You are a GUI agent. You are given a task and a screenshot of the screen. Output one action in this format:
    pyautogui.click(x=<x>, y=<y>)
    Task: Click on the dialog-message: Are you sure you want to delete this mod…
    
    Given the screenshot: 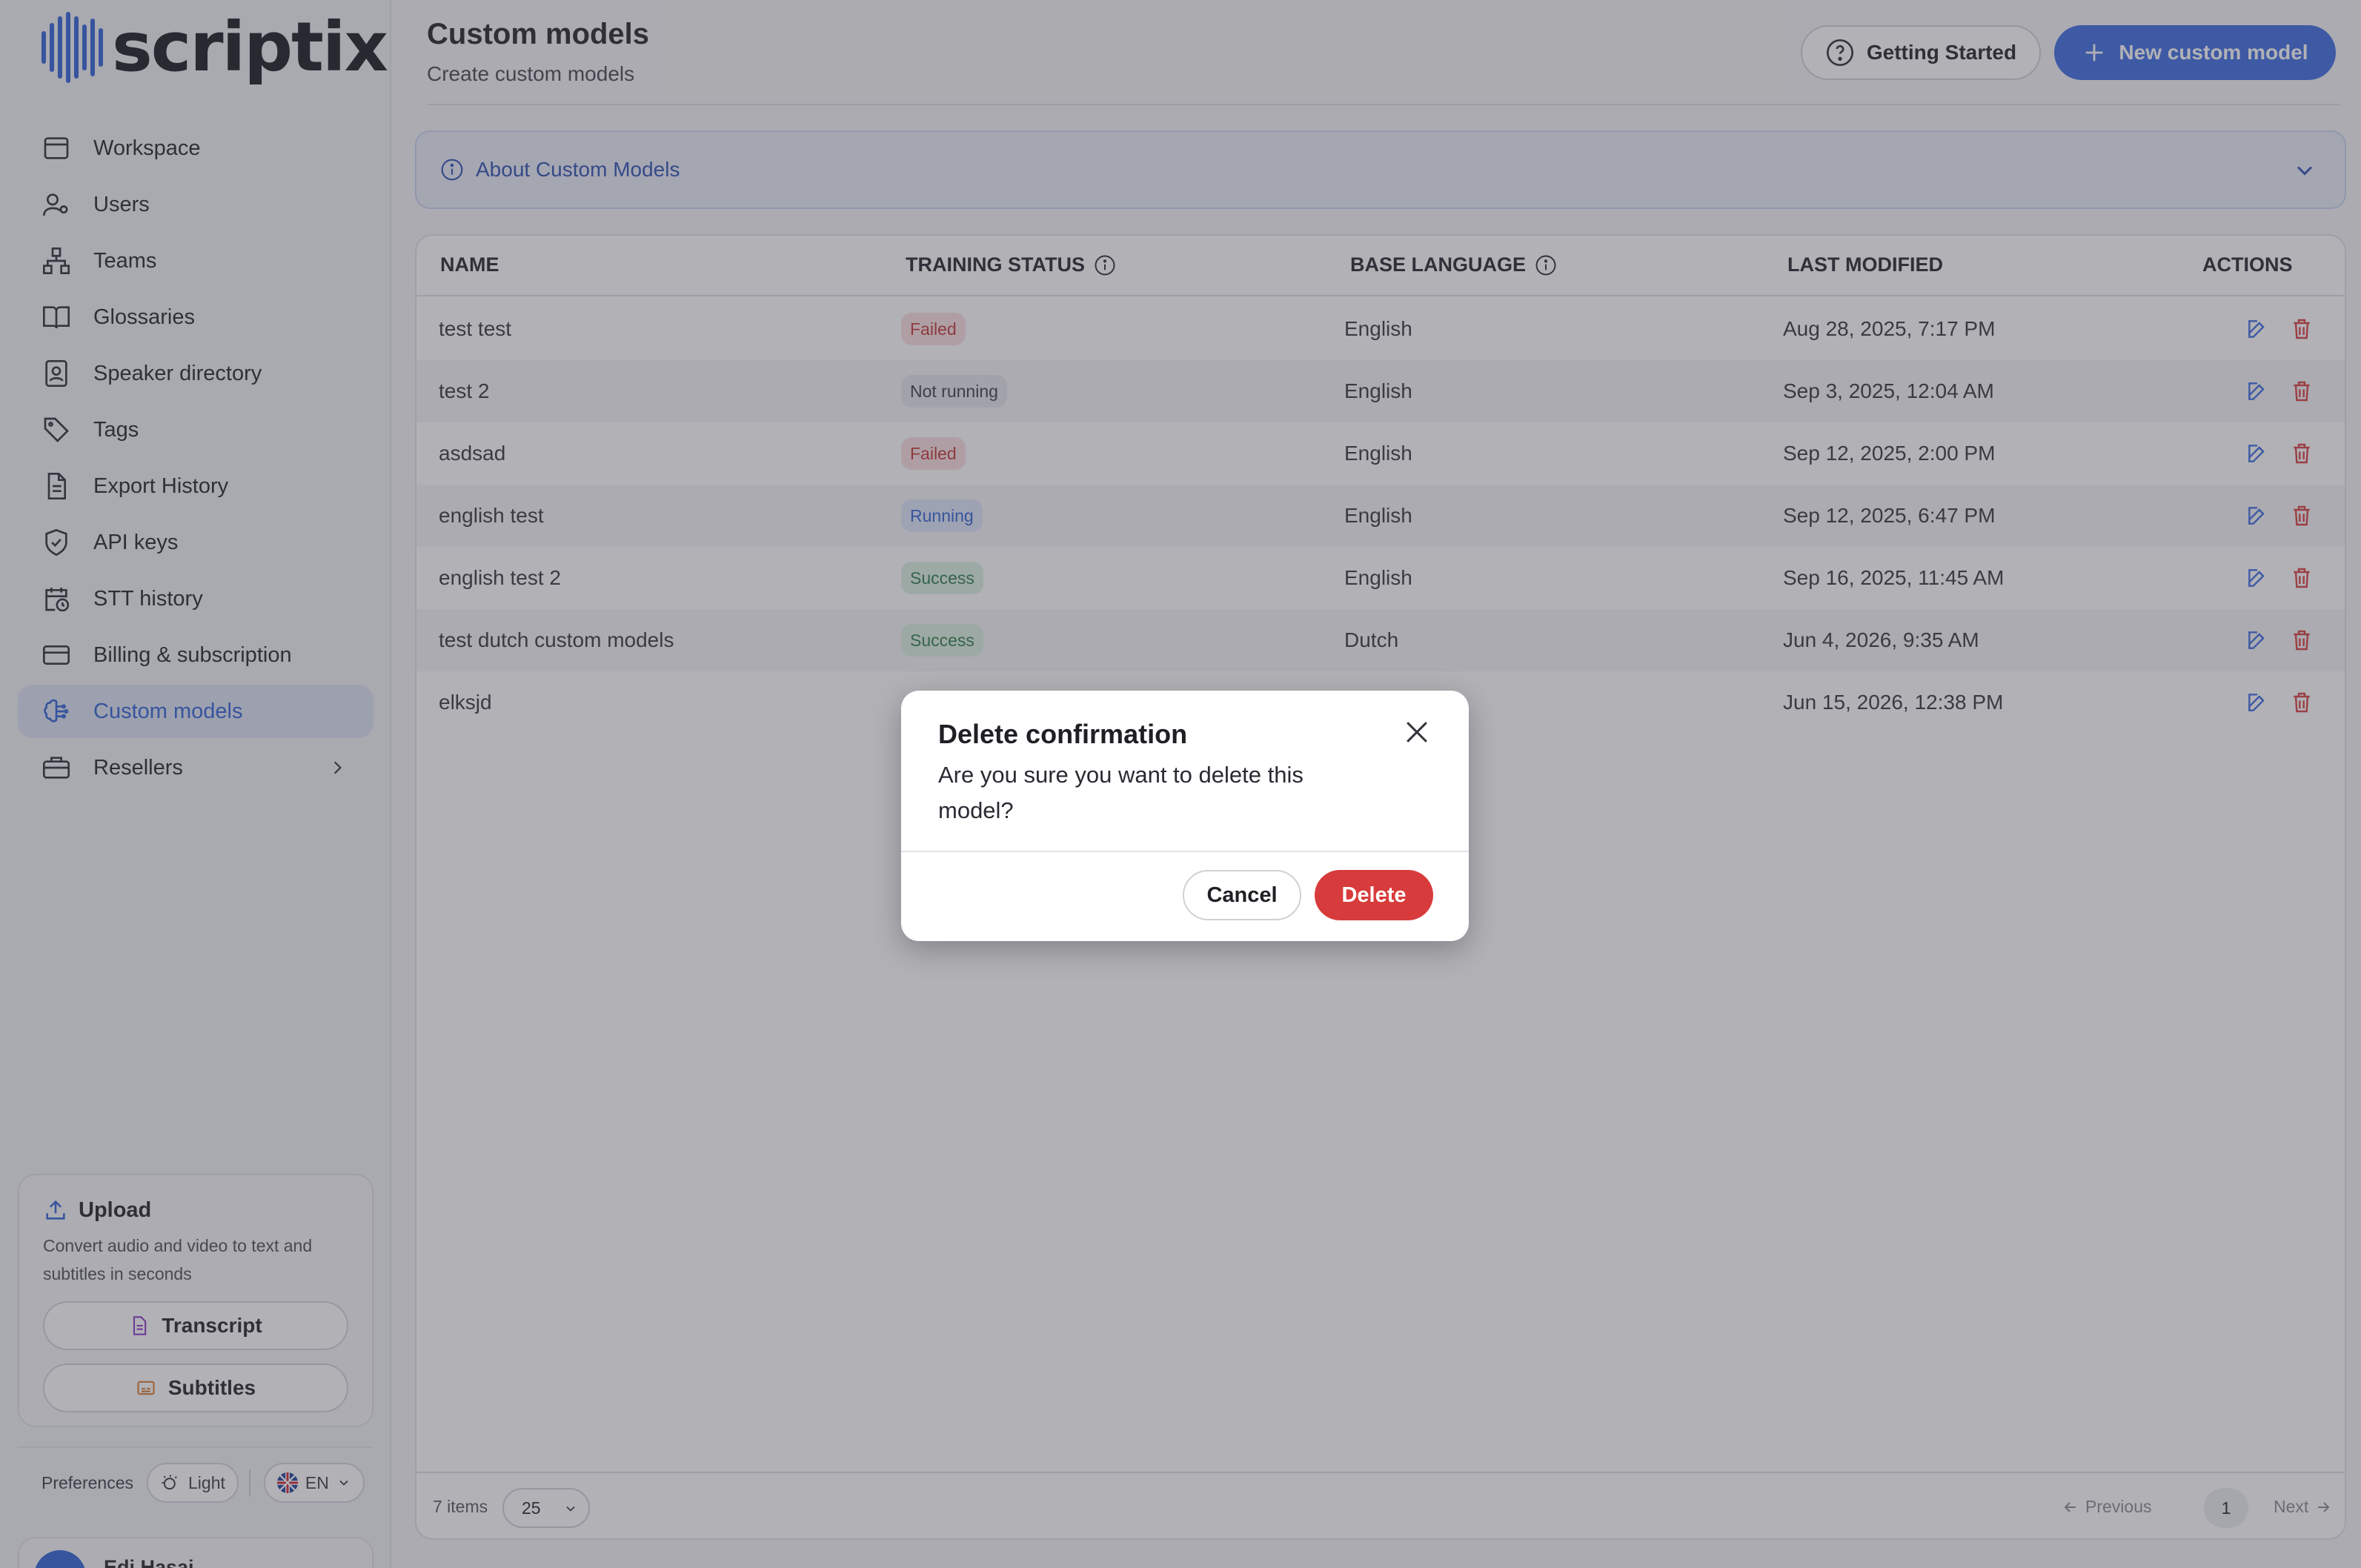 What is the action you would take?
    pyautogui.click(x=1121, y=793)
    